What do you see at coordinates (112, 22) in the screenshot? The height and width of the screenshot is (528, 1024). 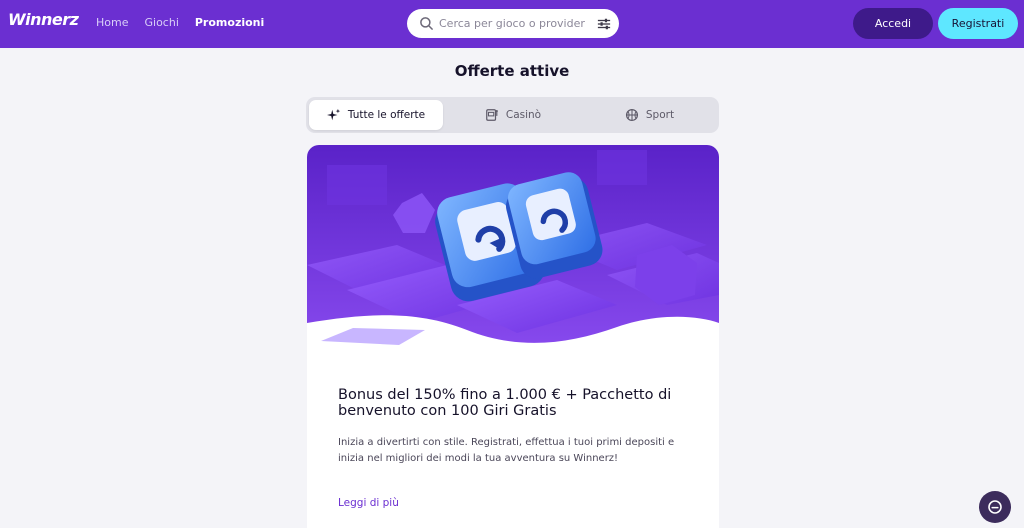 I see `nav-link-home: Home` at bounding box center [112, 22].